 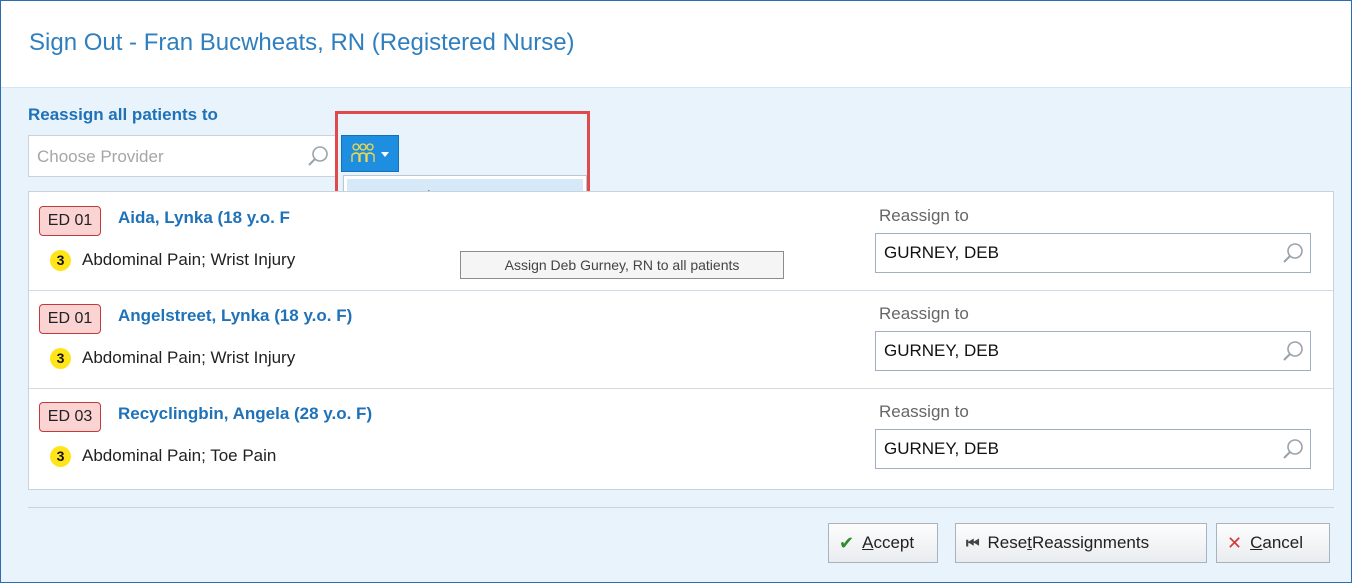 I want to click on choose-provider-field, so click(x=182, y=156).